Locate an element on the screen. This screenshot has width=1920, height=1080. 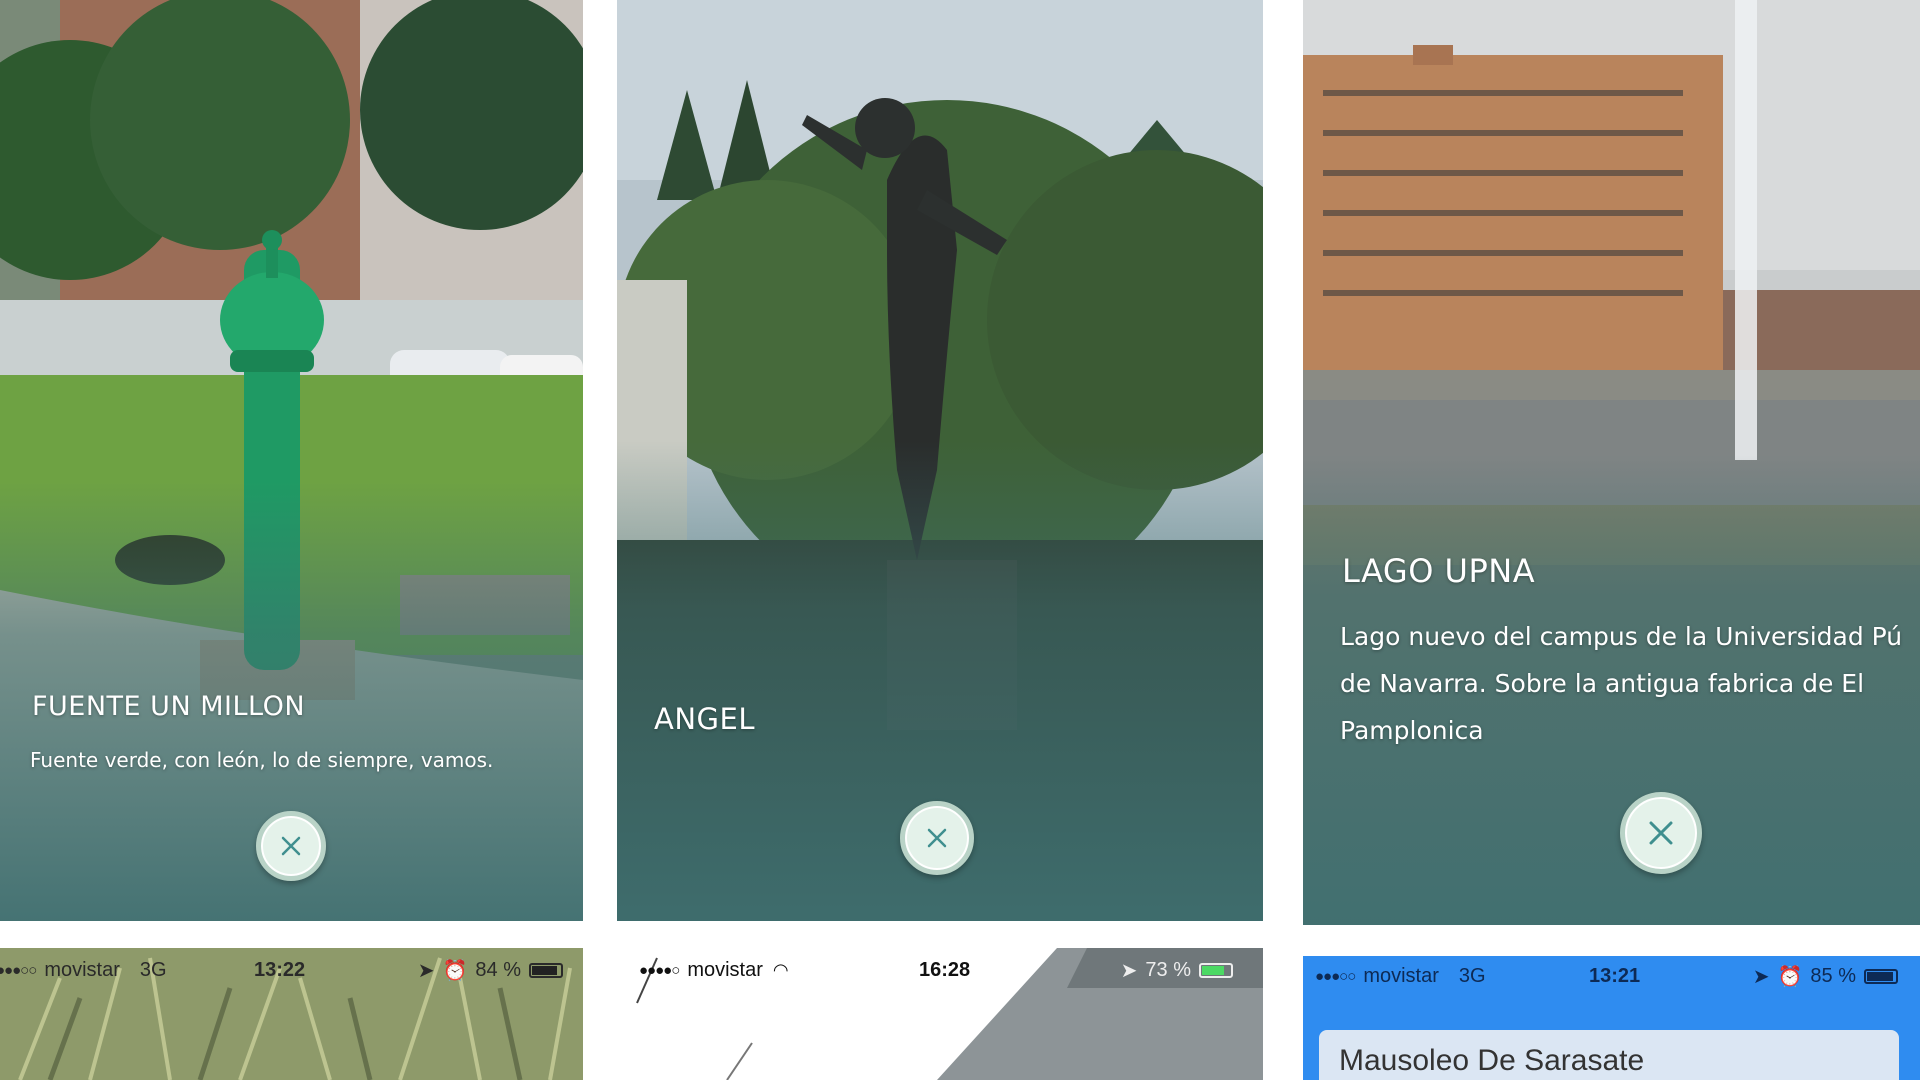
poi-title: ANGEL is located at coordinates (704, 719).